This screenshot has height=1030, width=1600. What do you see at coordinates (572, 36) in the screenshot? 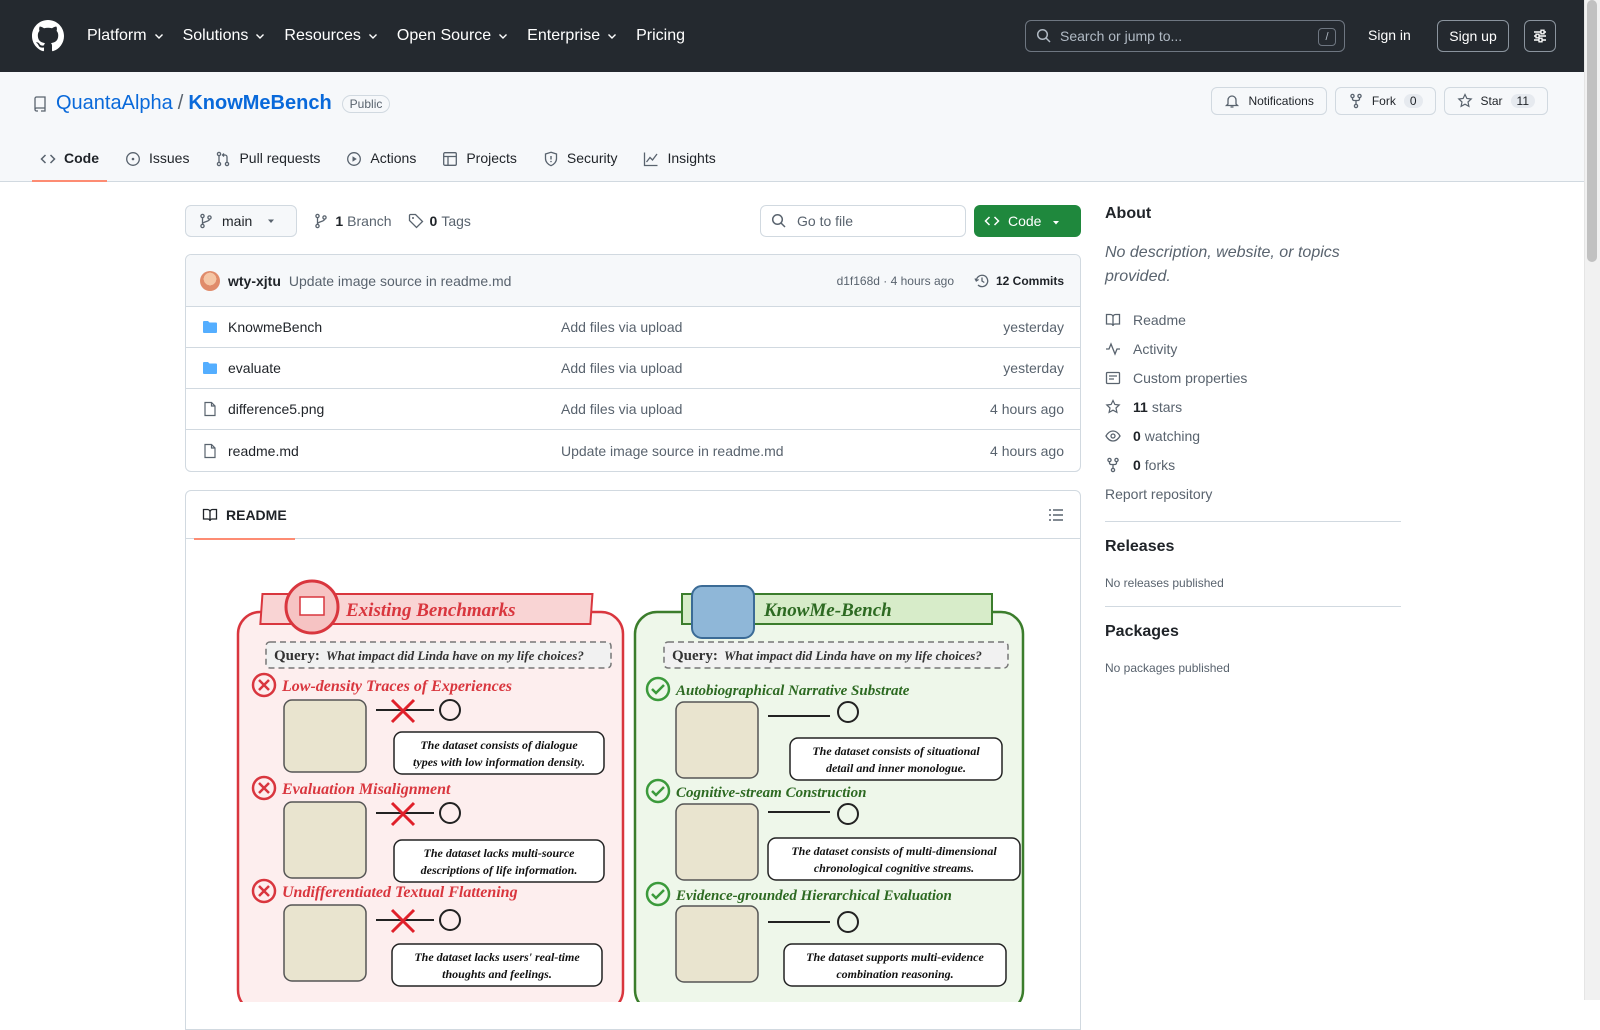
I see `nav-enterprise: Enterprise` at bounding box center [572, 36].